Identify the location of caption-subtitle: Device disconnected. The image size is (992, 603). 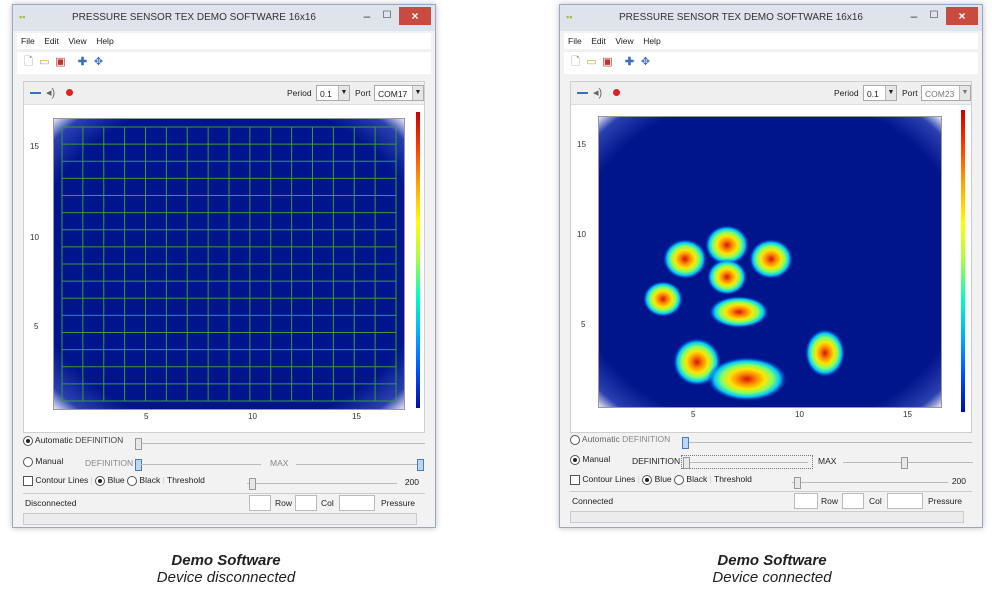
(226, 577).